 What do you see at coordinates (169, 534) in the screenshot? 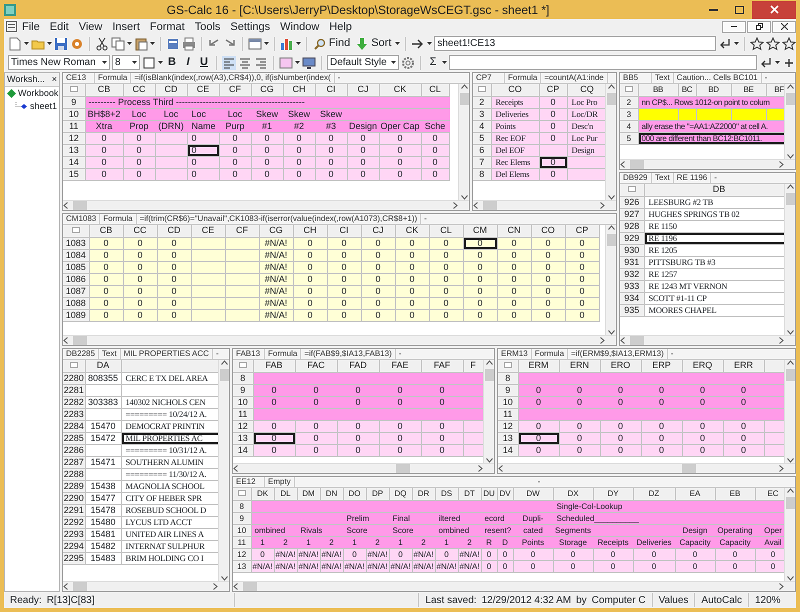
I see `table-cell: UNITED AIR LINES A` at bounding box center [169, 534].